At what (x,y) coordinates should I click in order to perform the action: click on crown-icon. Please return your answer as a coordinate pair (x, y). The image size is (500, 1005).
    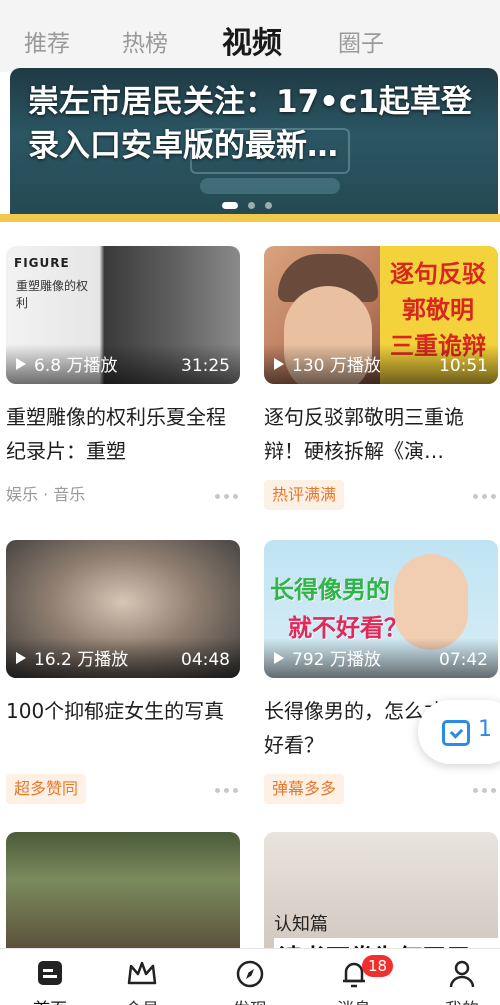
    Looking at the image, I should click on (142, 973).